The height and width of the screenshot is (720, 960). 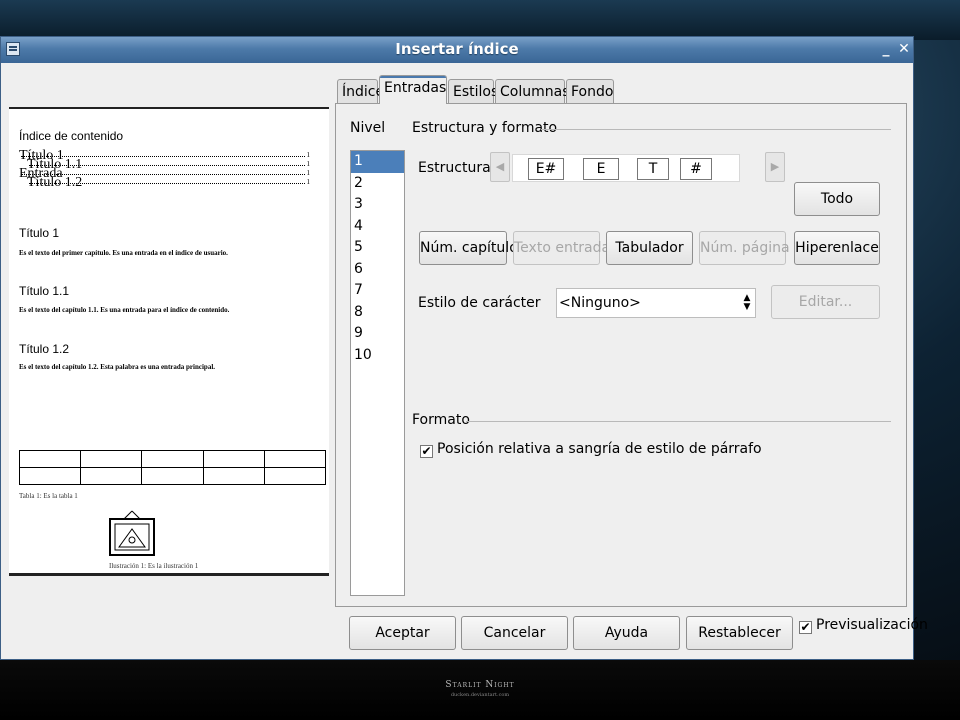 What do you see at coordinates (377, 162) in the screenshot?
I see `level-item: 1` at bounding box center [377, 162].